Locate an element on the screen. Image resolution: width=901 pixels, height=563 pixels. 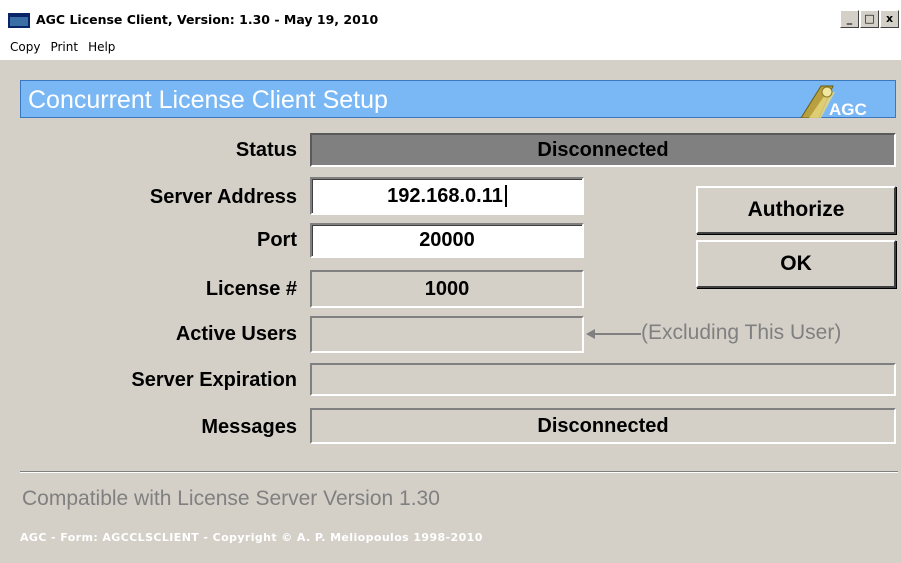
server-address-input: 192.168.0.11 is located at coordinates (447, 196).